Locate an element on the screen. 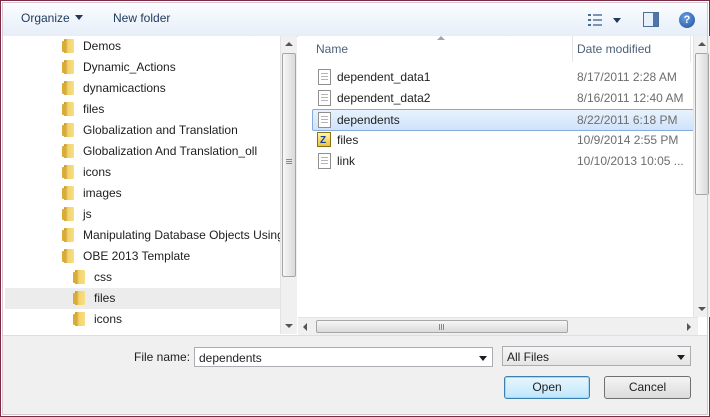 The image size is (710, 417). preview-pane-icon is located at coordinates (651, 19).